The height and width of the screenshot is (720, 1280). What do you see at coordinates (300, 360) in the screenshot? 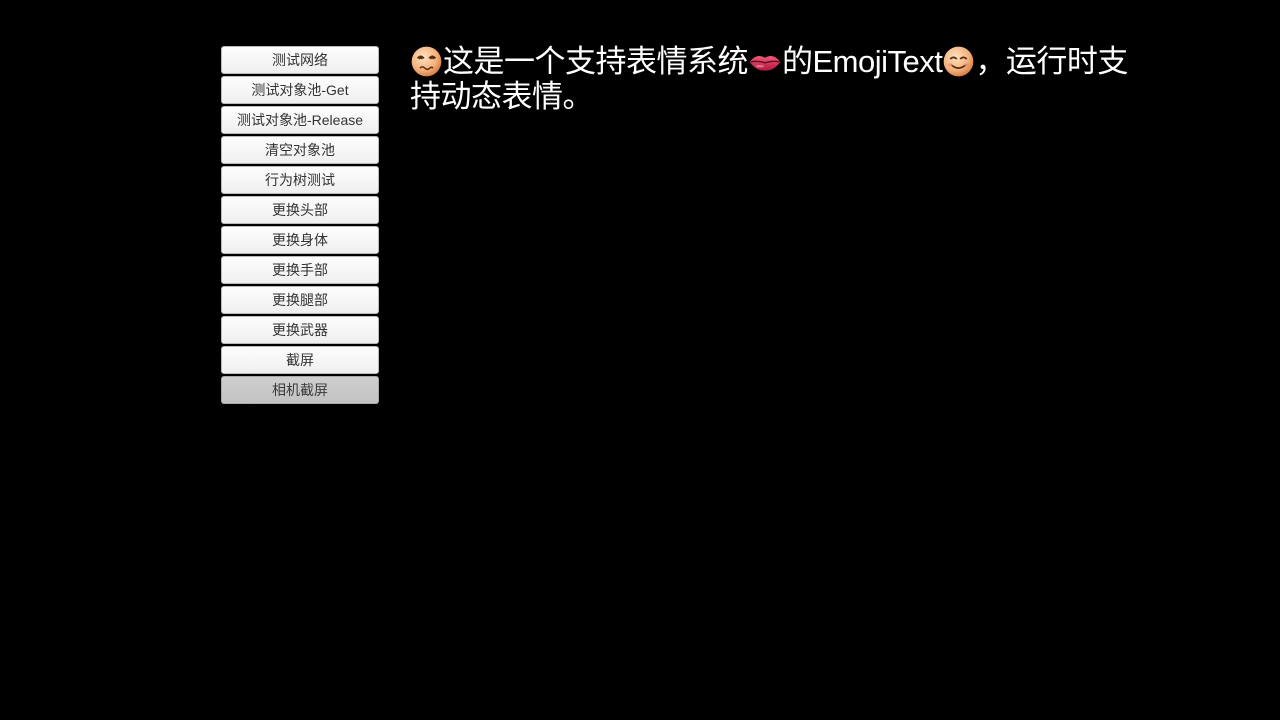
I see `screenshot-button: 截屏` at bounding box center [300, 360].